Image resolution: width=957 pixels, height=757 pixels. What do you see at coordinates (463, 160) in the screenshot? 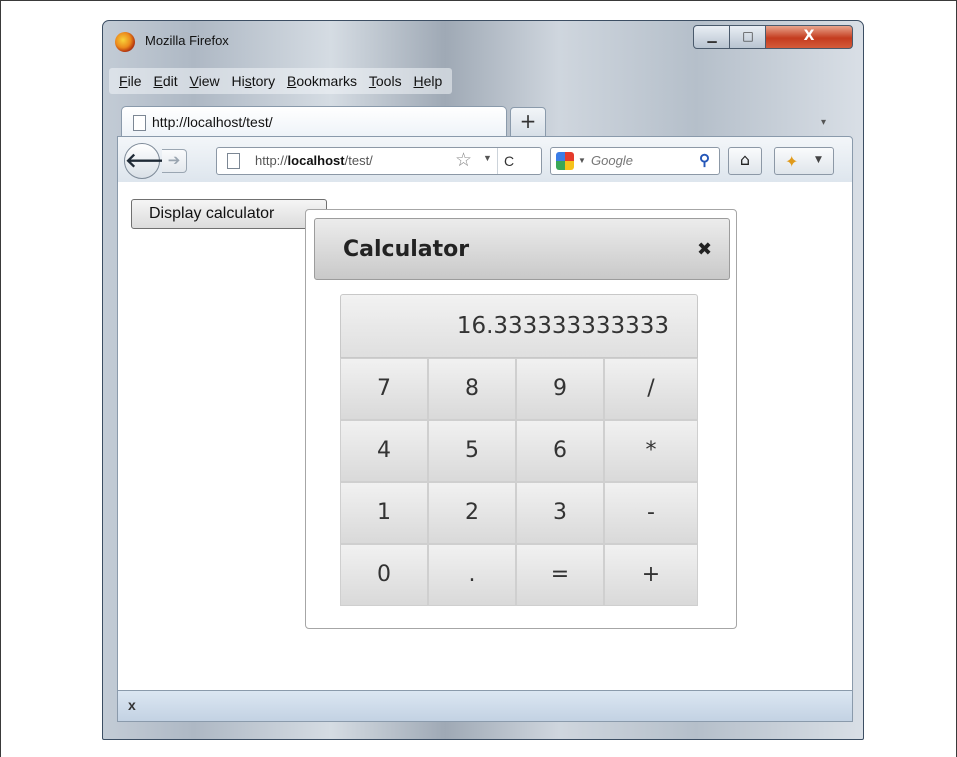
I see `star-icon: ☆` at bounding box center [463, 160].